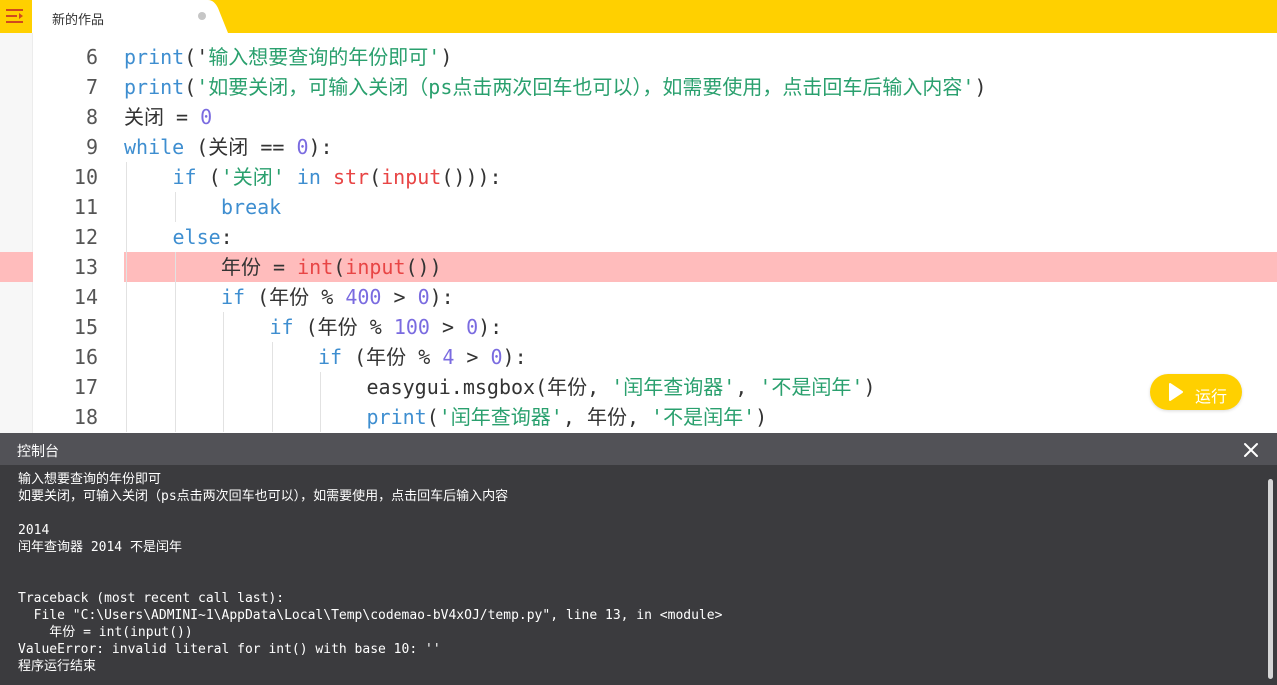 This screenshot has height=685, width=1277. Describe the element at coordinates (85, 177) in the screenshot. I see `line-number: 10` at that location.